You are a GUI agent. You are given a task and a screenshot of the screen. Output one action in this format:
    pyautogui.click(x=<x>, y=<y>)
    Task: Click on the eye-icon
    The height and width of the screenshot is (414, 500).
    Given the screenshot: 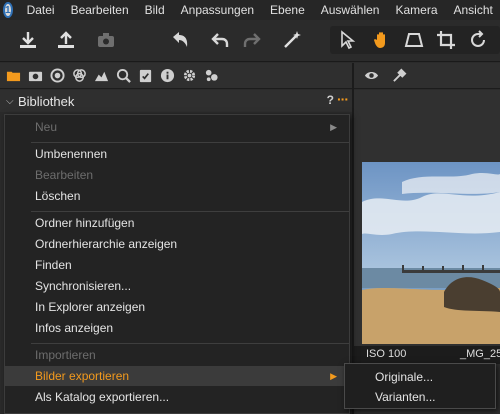 What is the action you would take?
    pyautogui.click(x=371, y=76)
    